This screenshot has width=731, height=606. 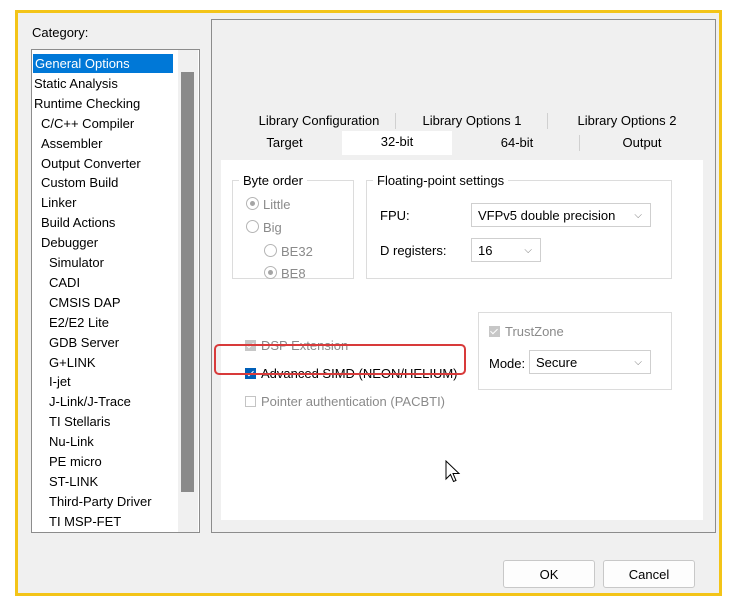 What do you see at coordinates (79, 421) in the screenshot?
I see `category-item: TI Stellaris` at bounding box center [79, 421].